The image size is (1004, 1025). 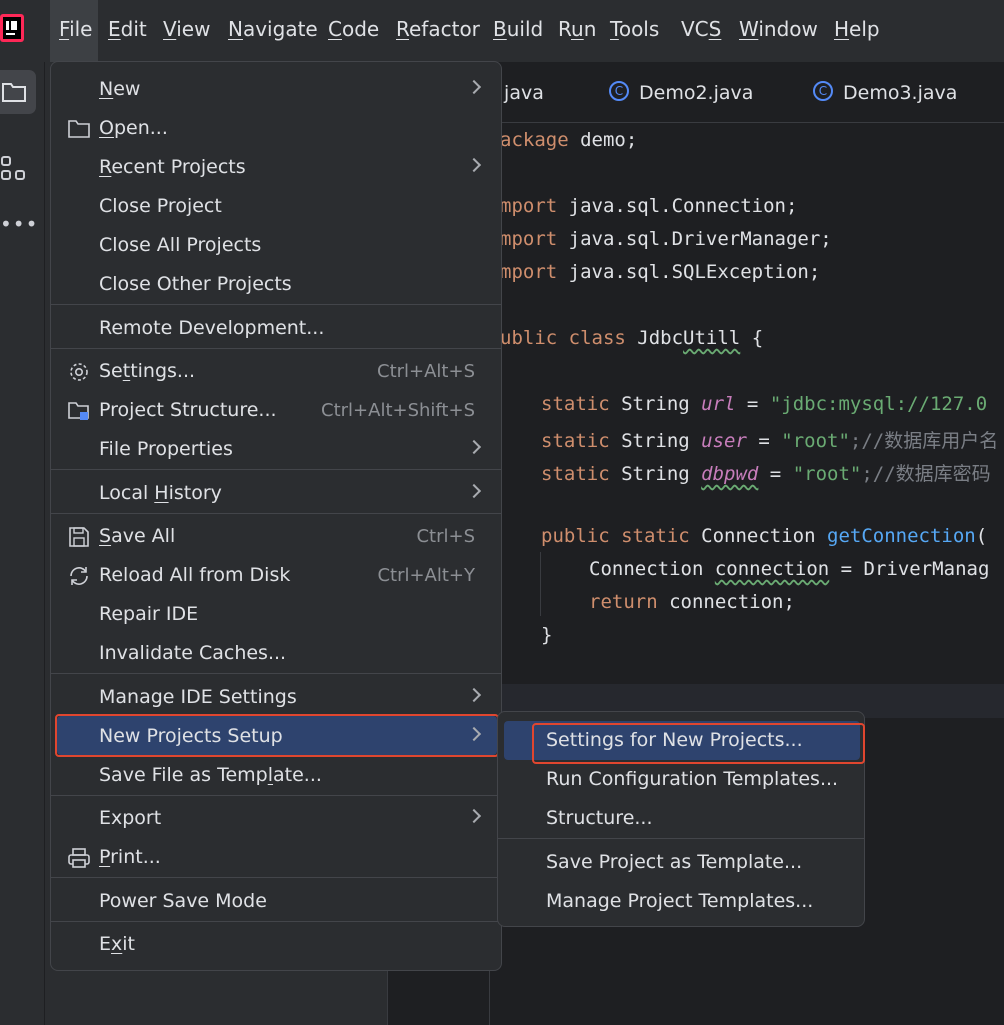 I want to click on menu-item-new: New, so click(x=276, y=89).